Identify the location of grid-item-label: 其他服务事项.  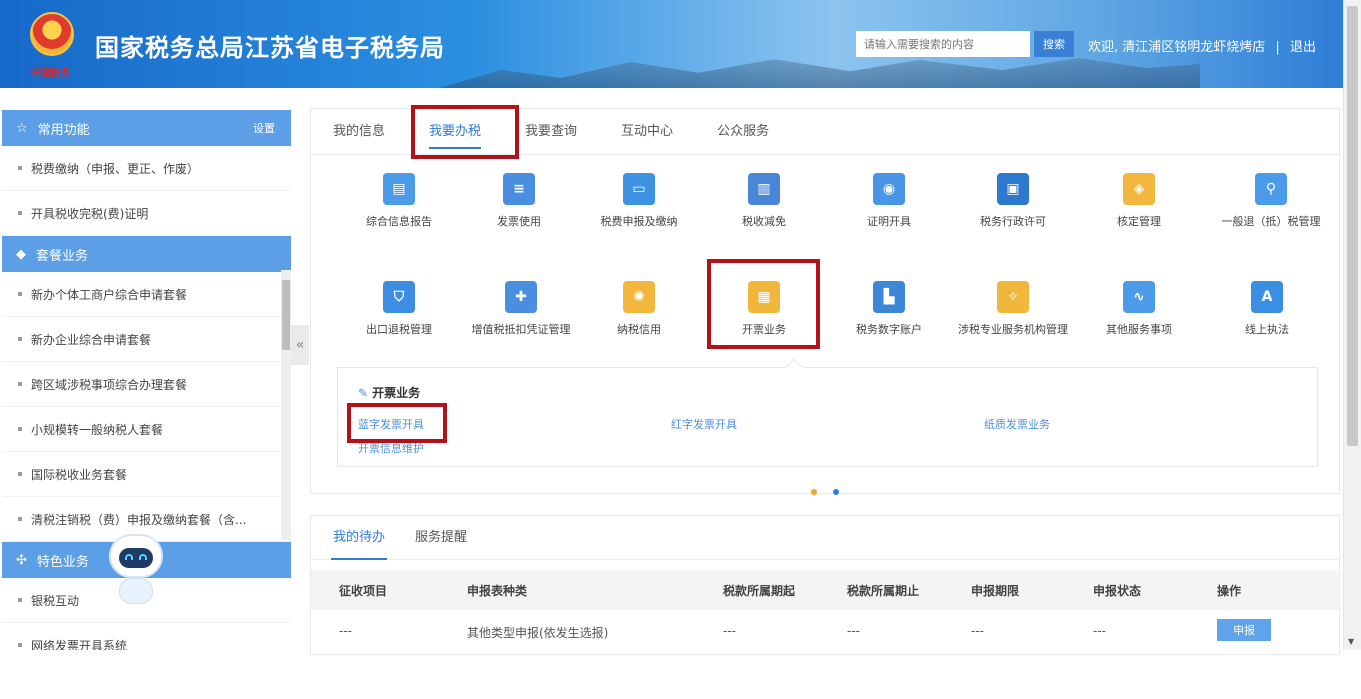
(1139, 329).